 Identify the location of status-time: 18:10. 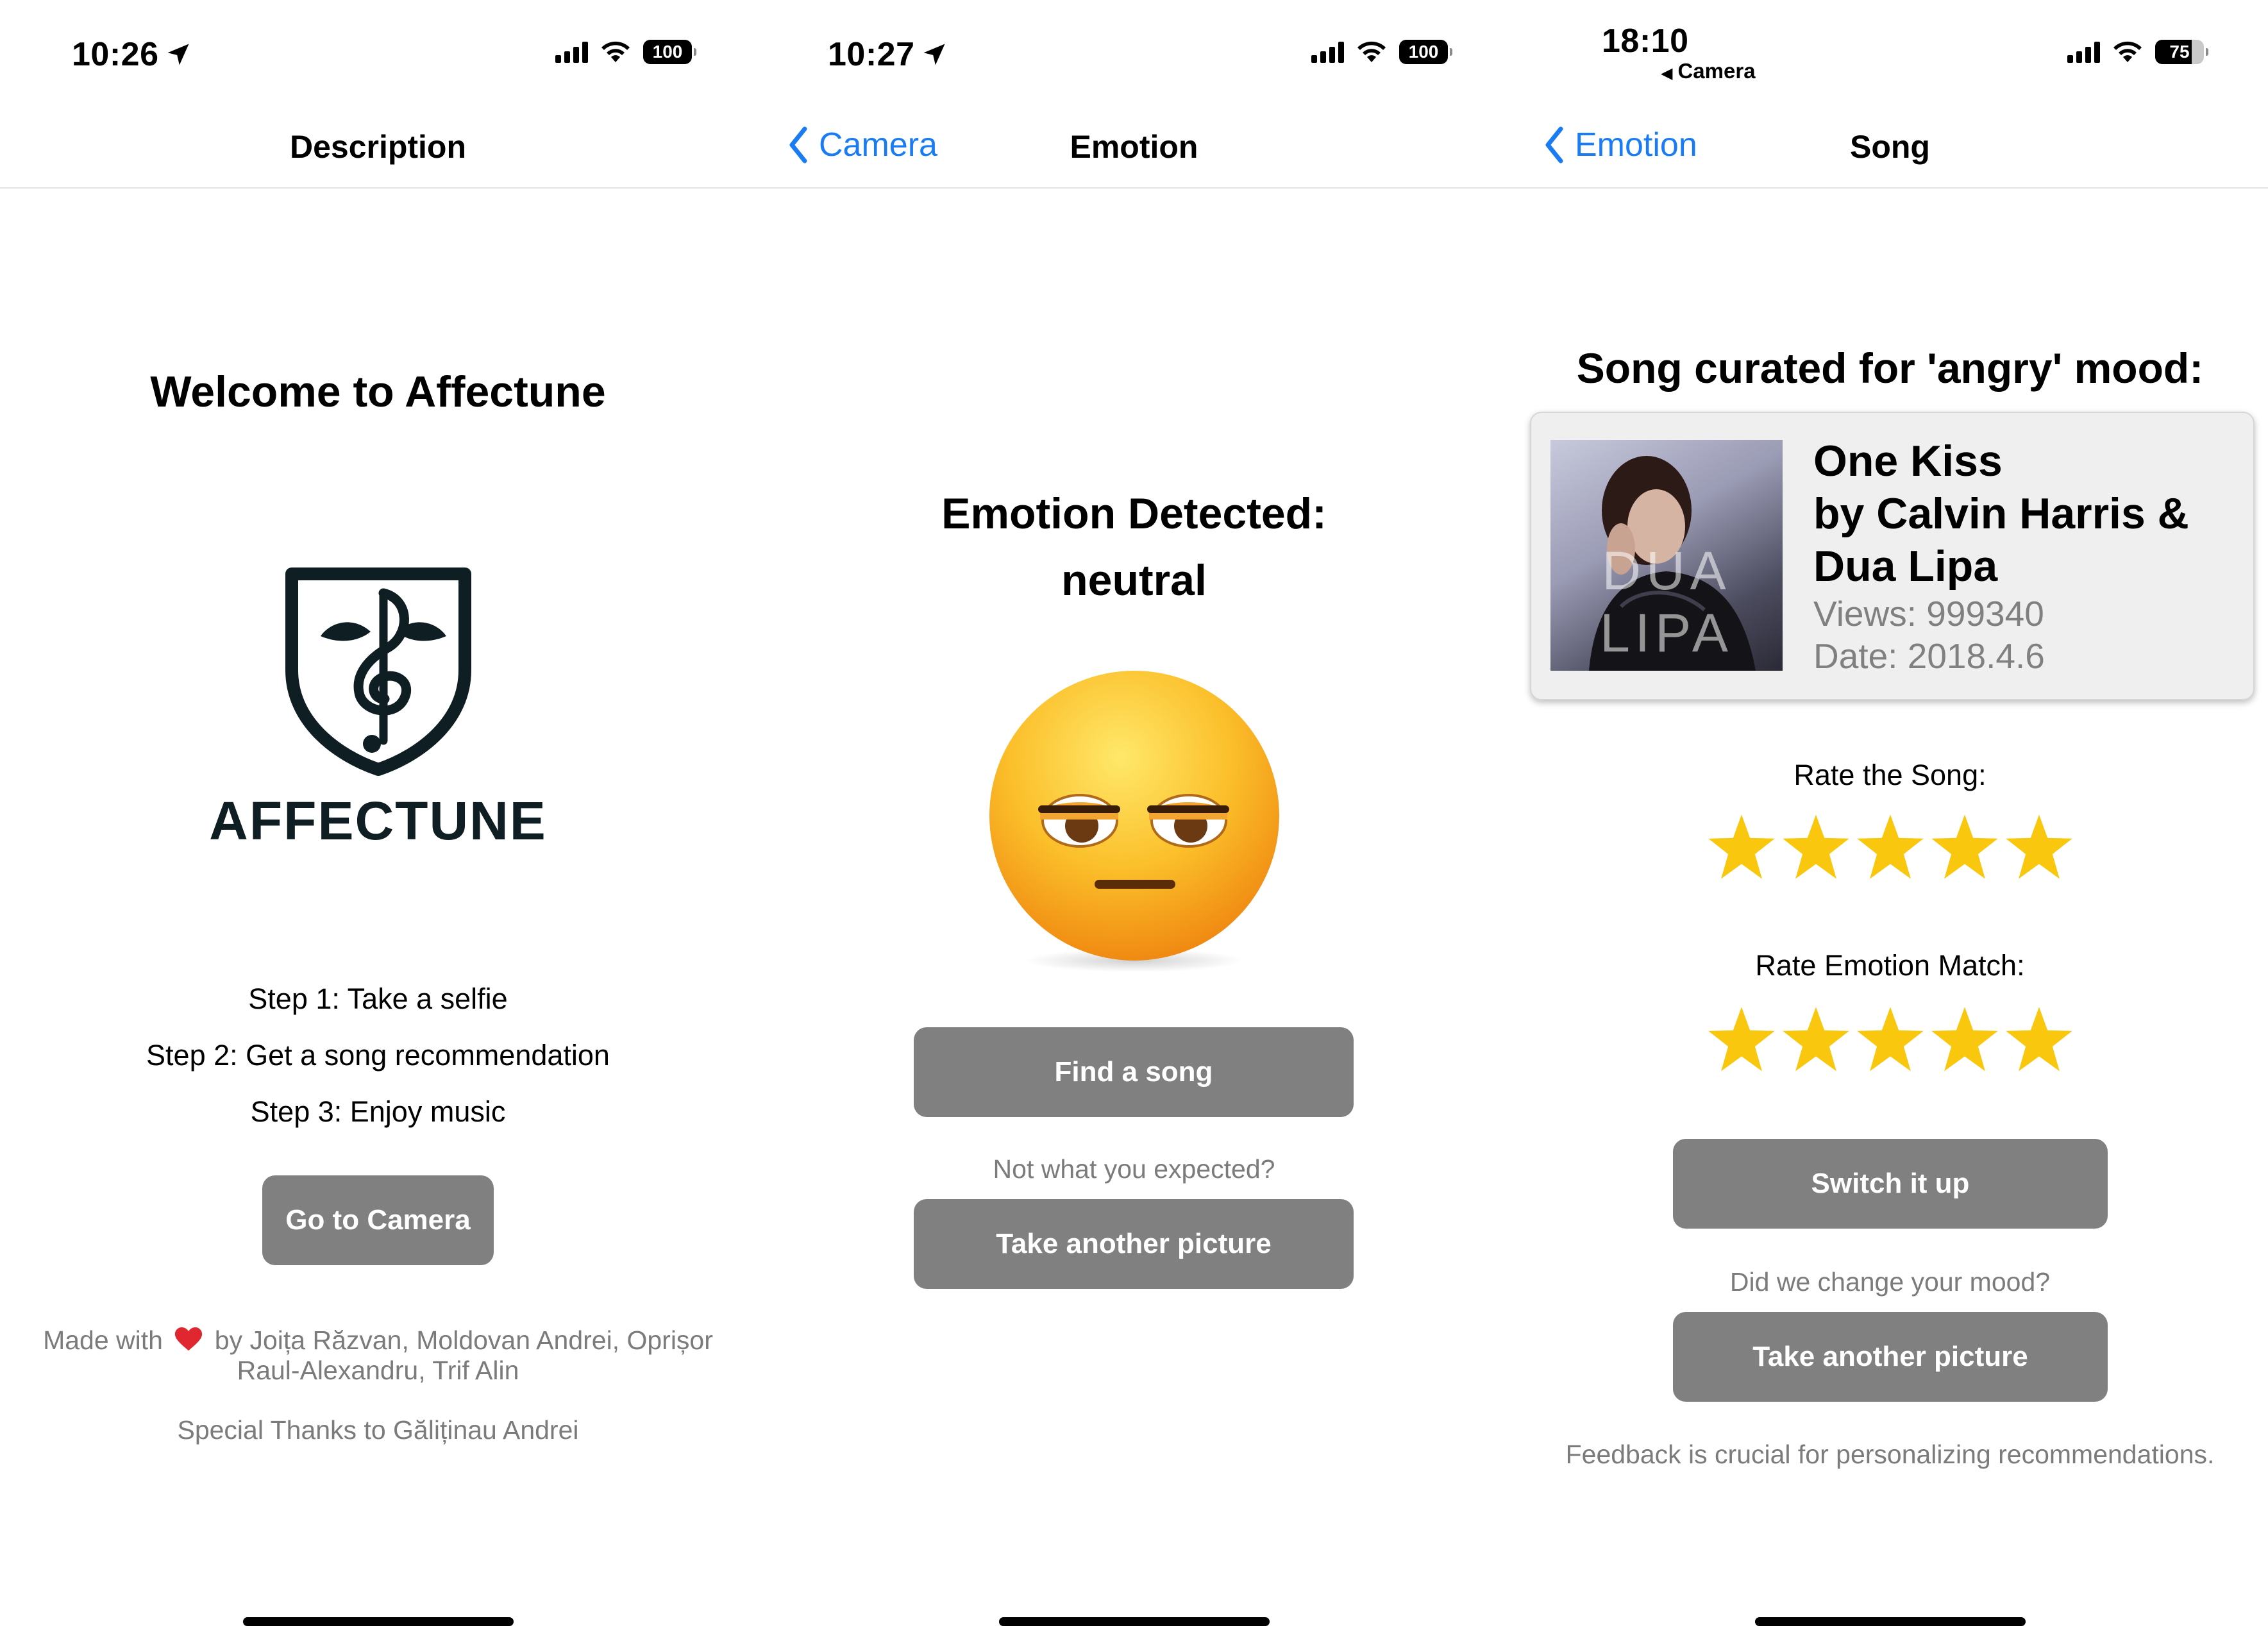
(1645, 41).